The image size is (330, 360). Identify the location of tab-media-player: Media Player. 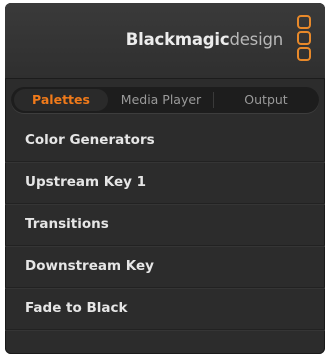
(161, 100).